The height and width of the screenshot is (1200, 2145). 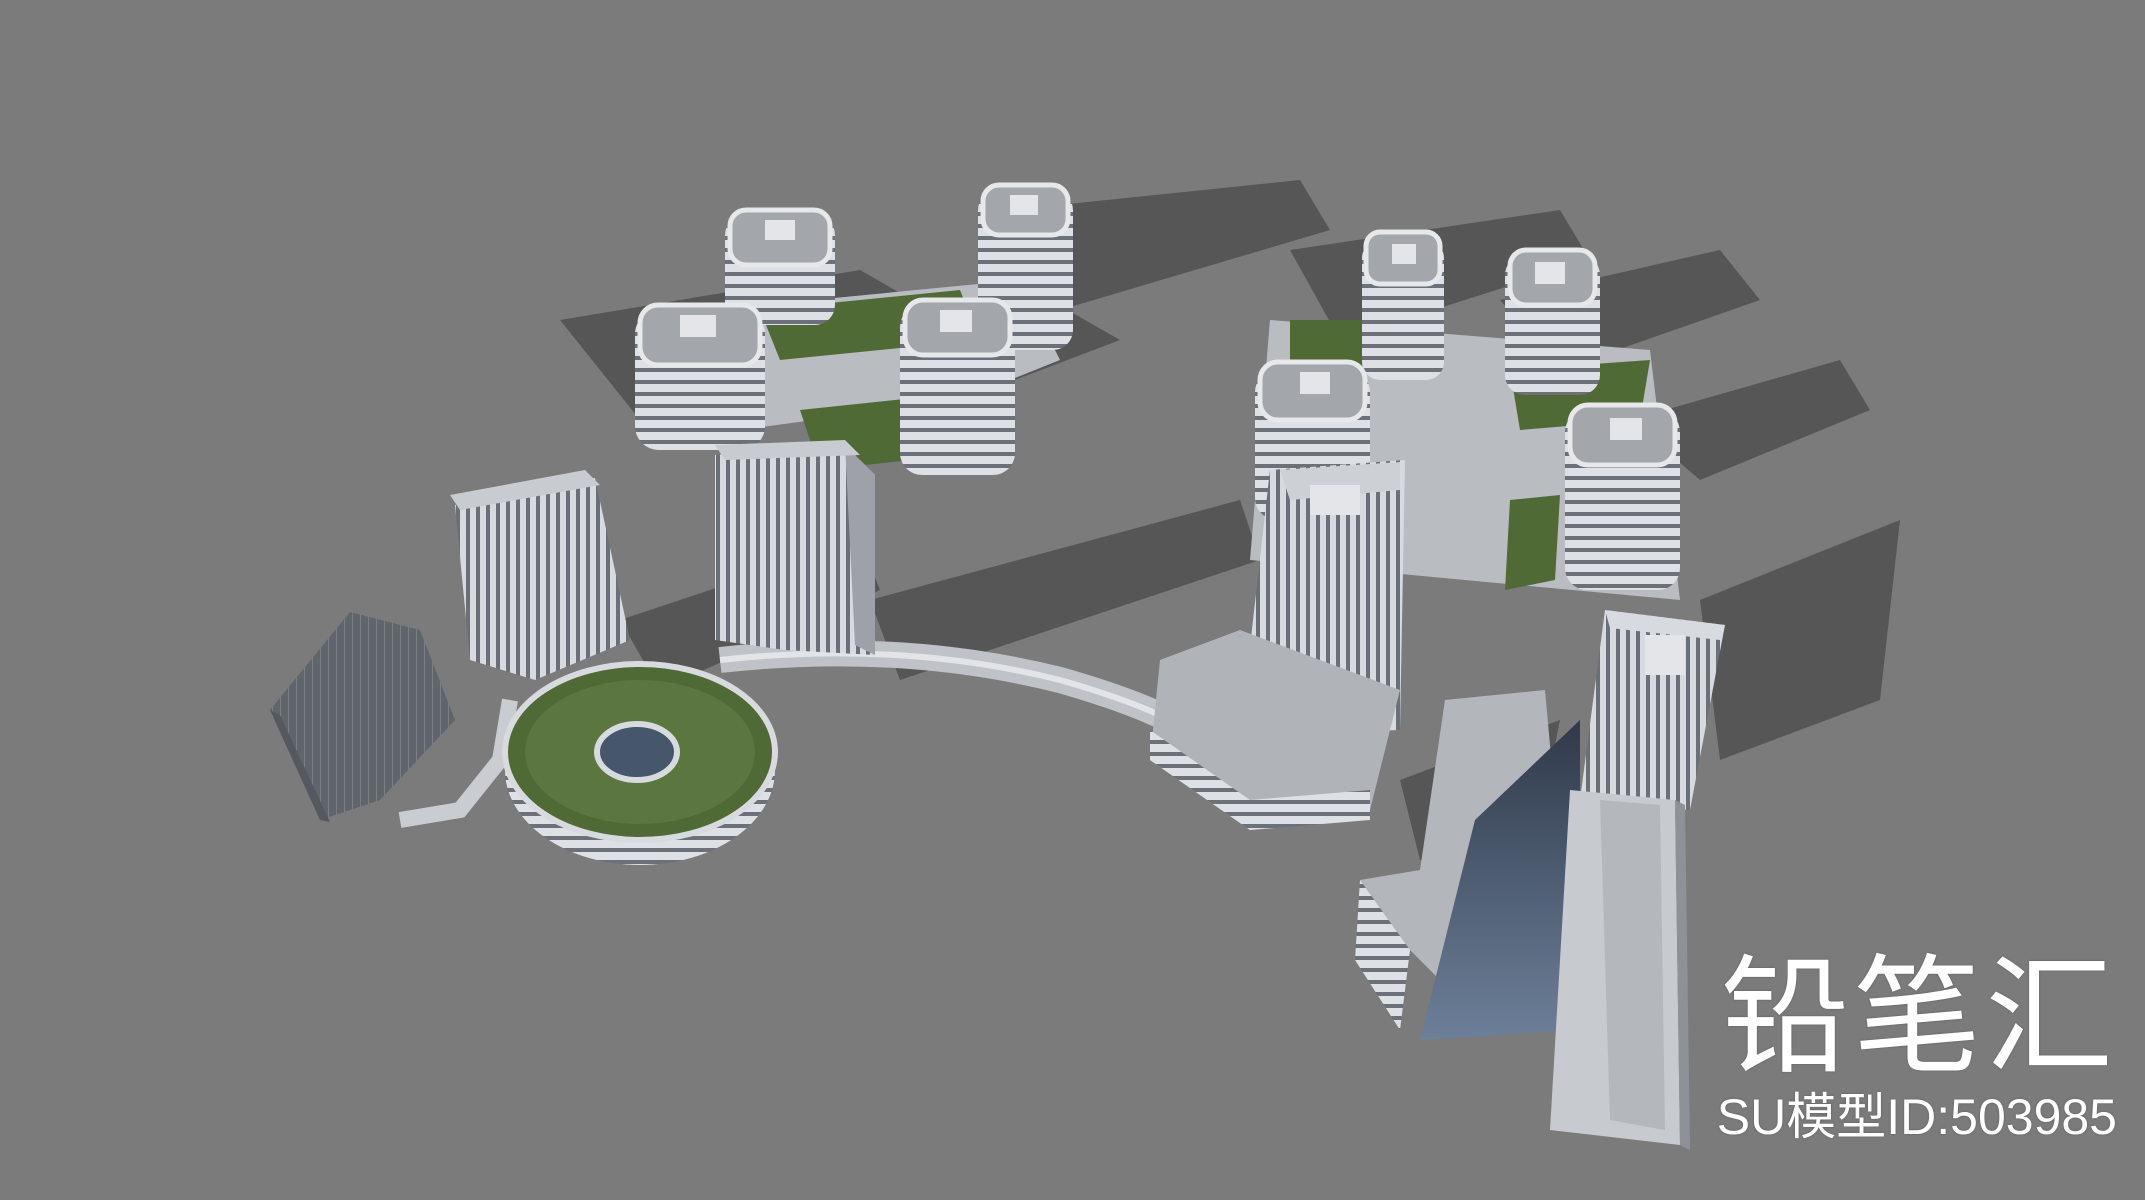 What do you see at coordinates (362, 717) in the screenshot?
I see `slab-building-far-left` at bounding box center [362, 717].